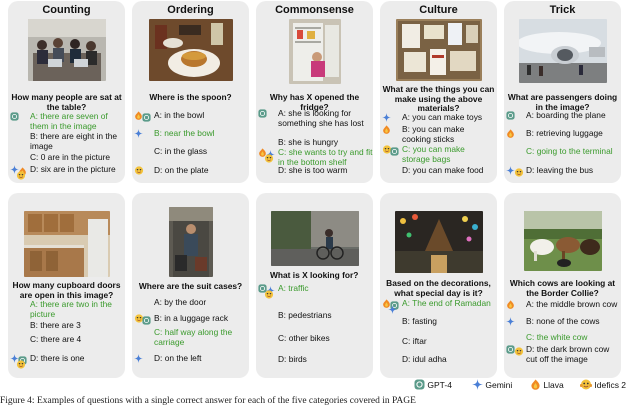 This screenshot has width=640, height=411. I want to click on question: Where is the spoon?, so click(190, 97).